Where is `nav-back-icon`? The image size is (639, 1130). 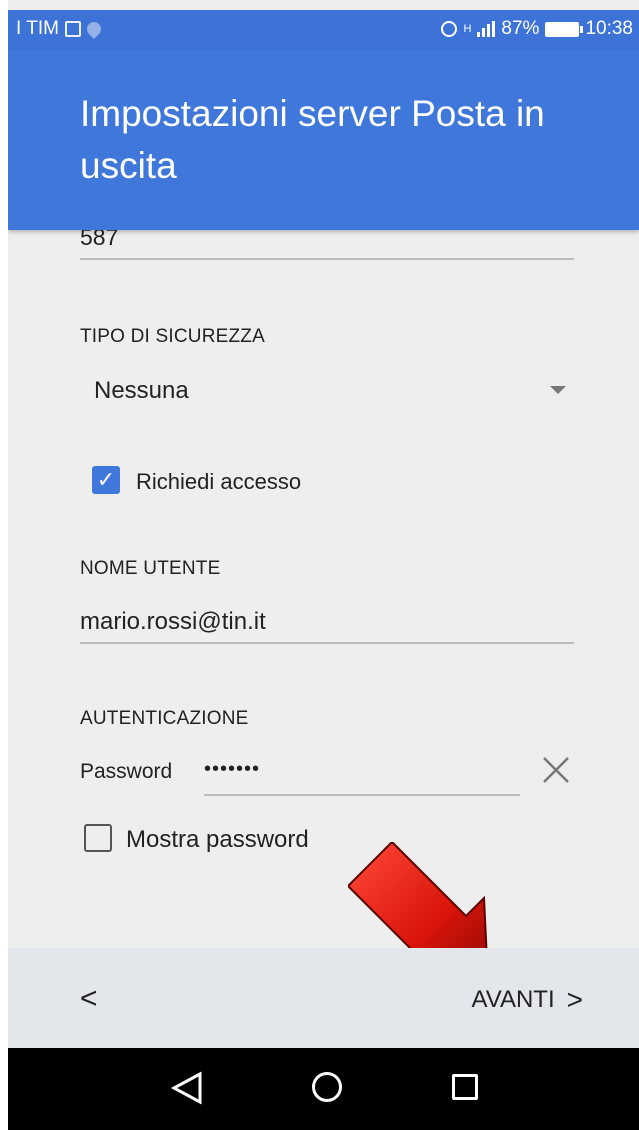
nav-back-icon is located at coordinates (187, 1088).